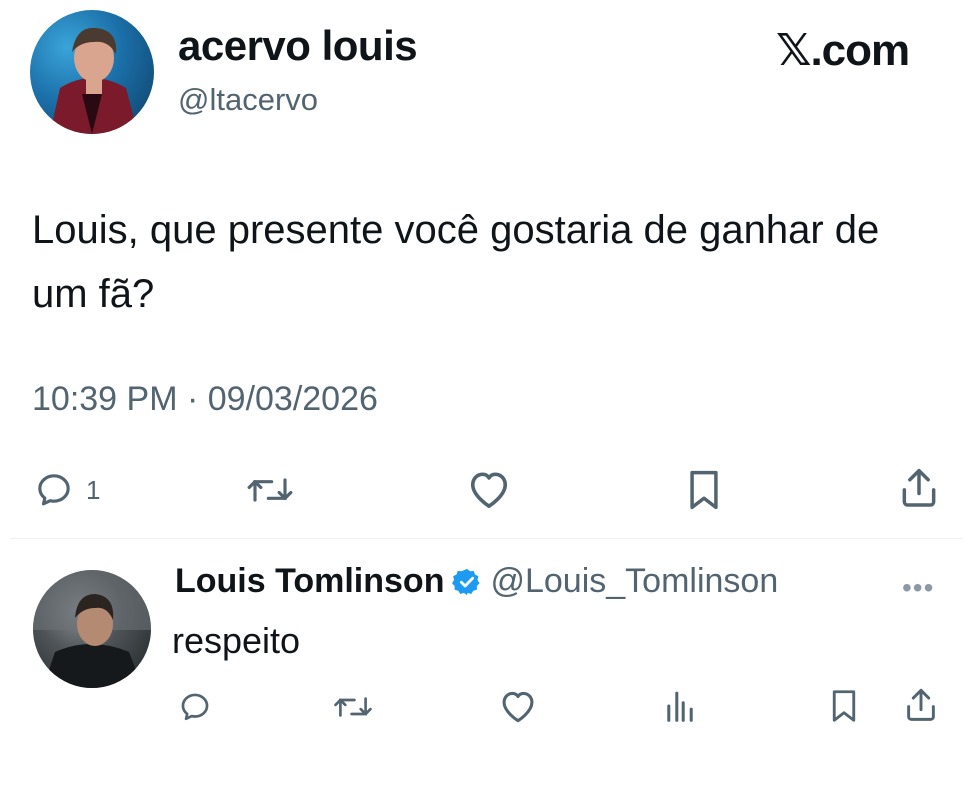 This screenshot has height=809, width=973. What do you see at coordinates (298, 46) in the screenshot?
I see `author-name: acervo louis` at bounding box center [298, 46].